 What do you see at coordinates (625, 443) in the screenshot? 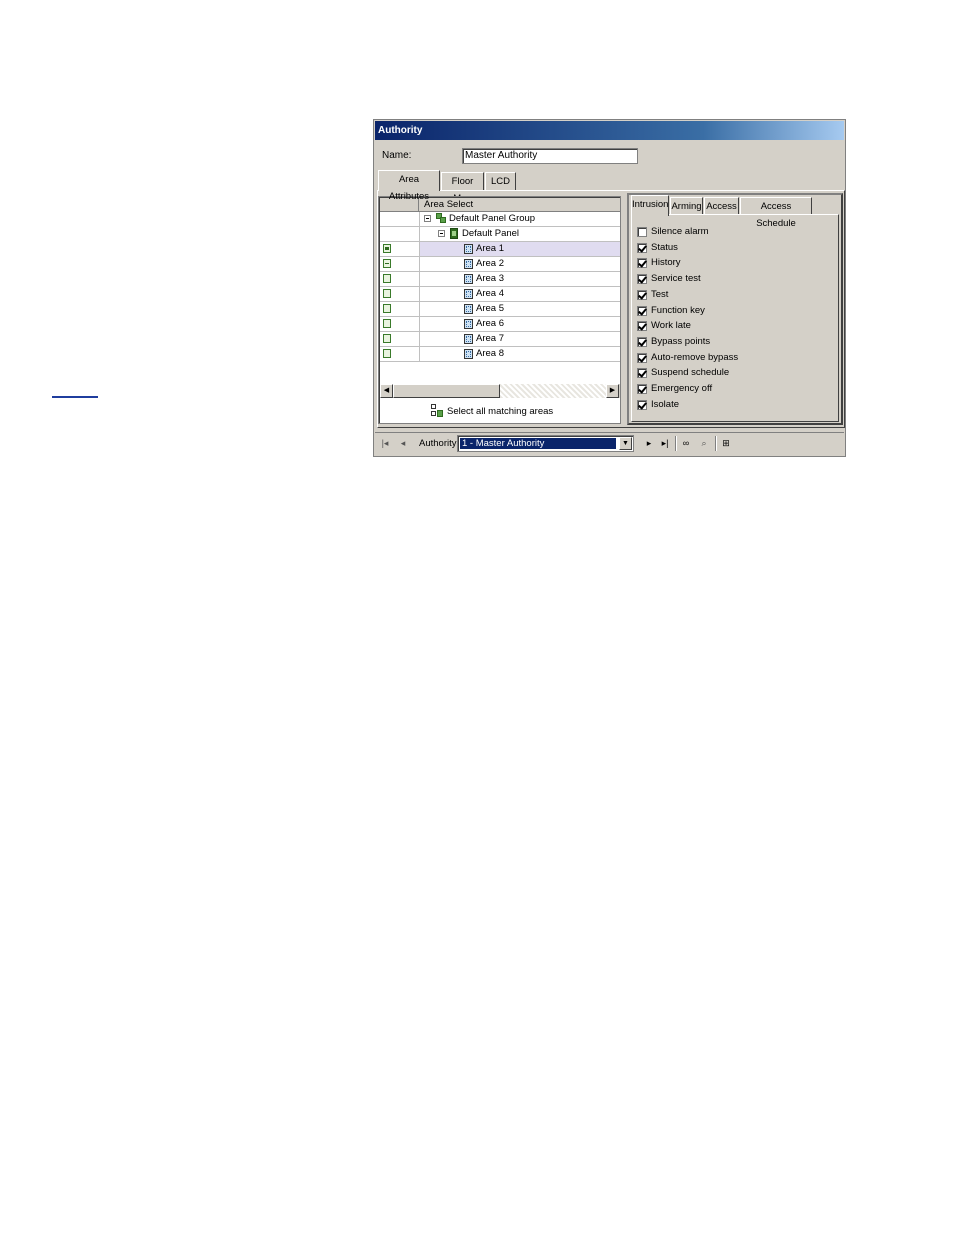
I see `chevron-down-icon: ▼` at bounding box center [625, 443].